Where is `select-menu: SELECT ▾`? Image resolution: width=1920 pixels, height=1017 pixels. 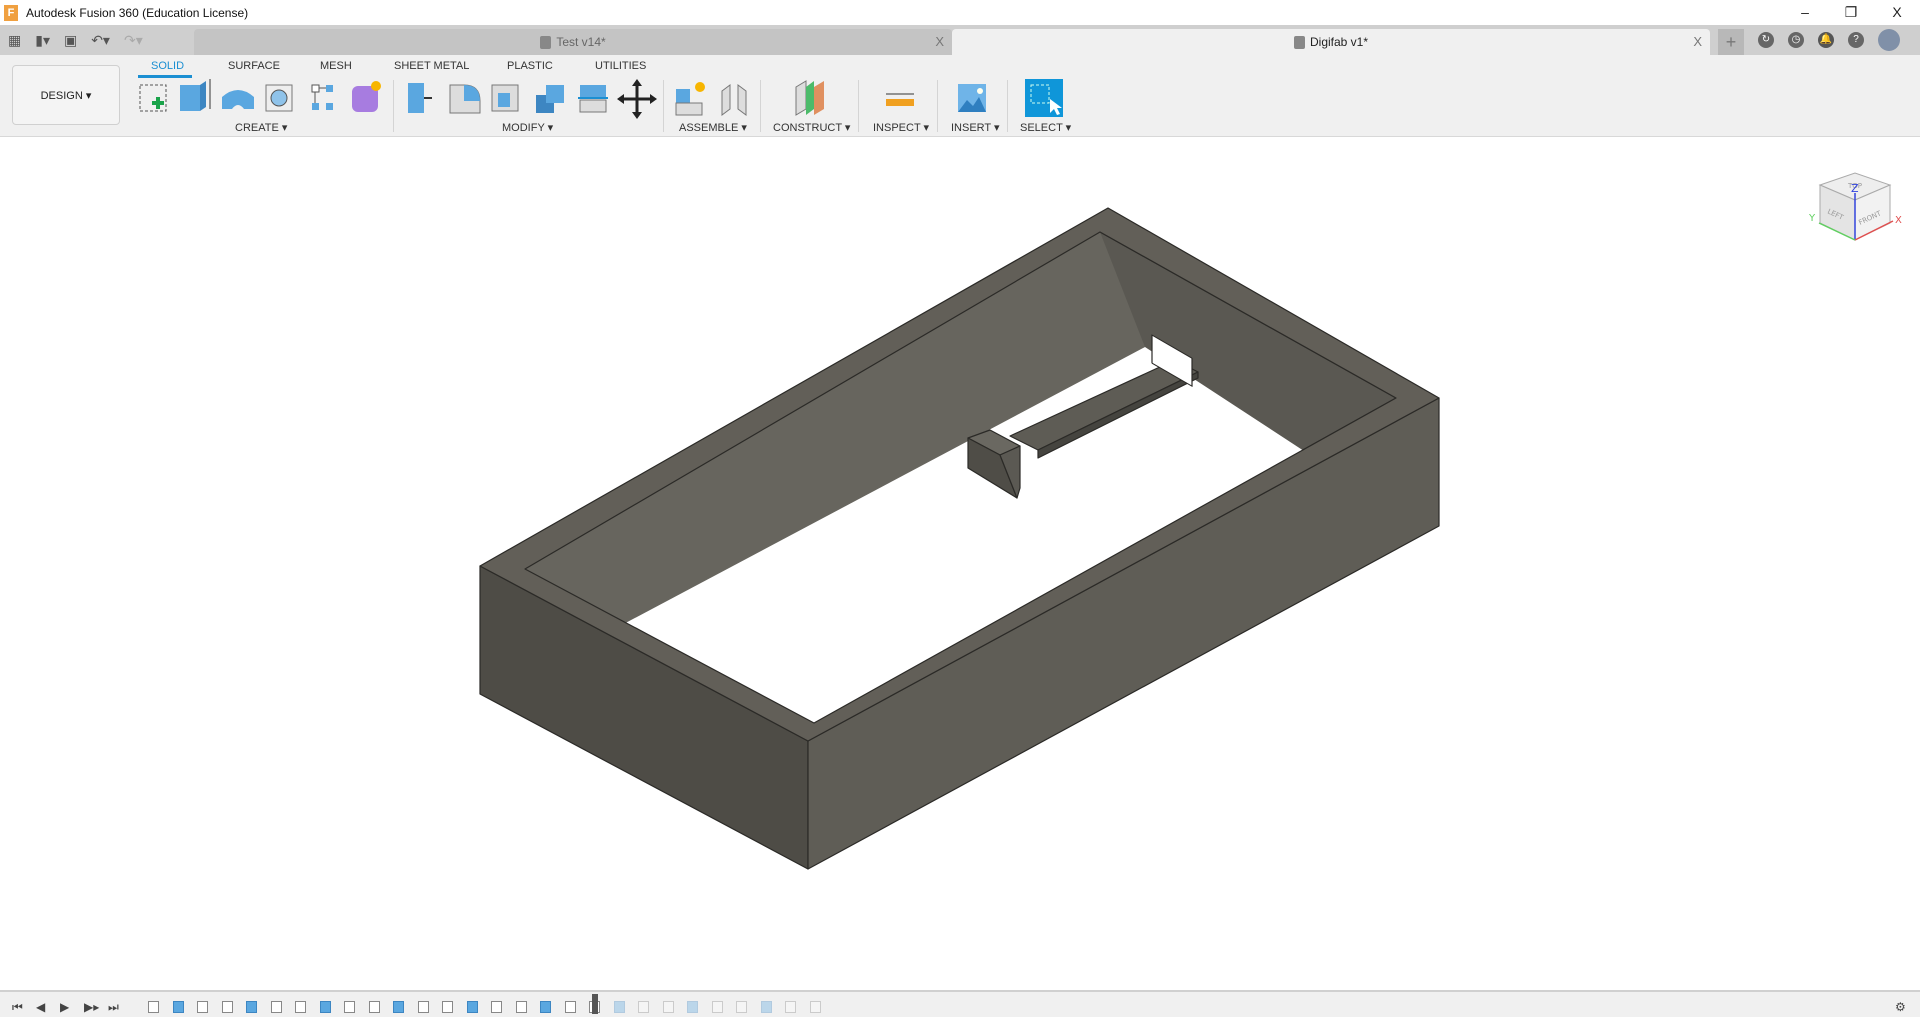
select-menu: SELECT ▾ is located at coordinates (1045, 127).